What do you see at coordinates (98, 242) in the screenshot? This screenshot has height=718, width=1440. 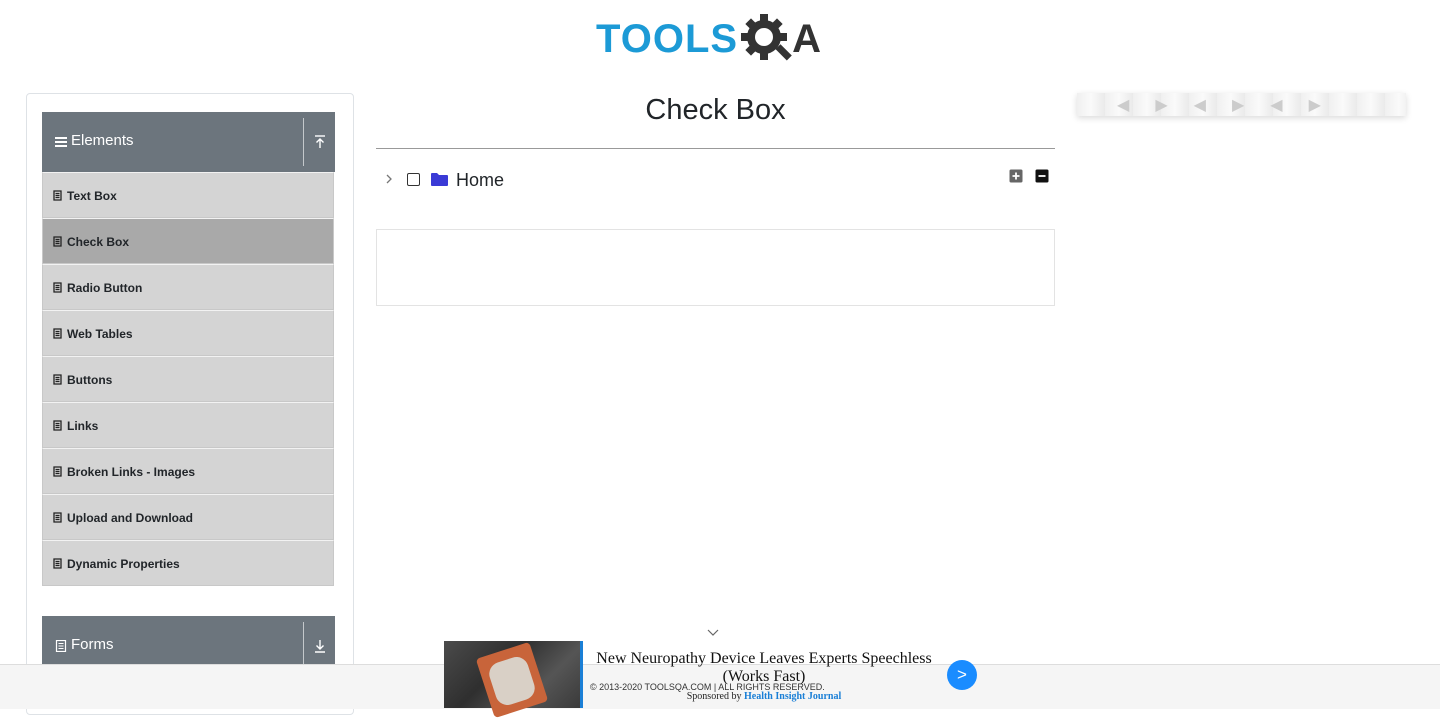 I see `sidebar-item-label: Check Box` at bounding box center [98, 242].